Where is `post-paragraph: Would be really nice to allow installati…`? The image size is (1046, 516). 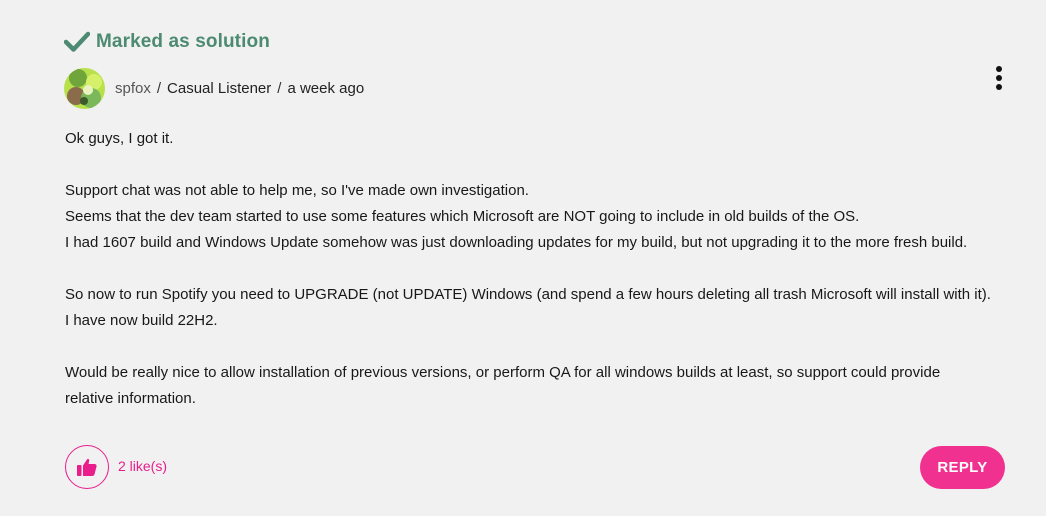
post-paragraph: Would be really nice to allow installati… is located at coordinates (545, 386).